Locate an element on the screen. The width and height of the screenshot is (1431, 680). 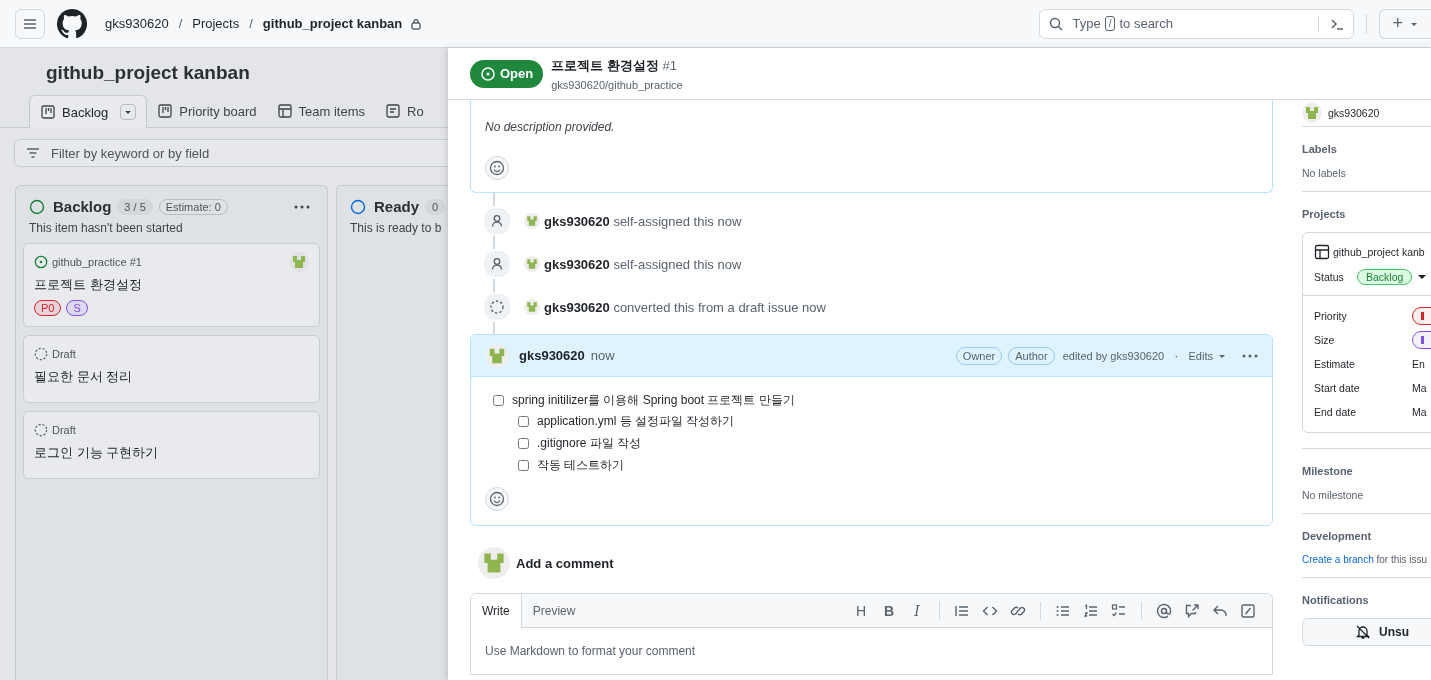
smiley-icon is located at coordinates (497, 499).